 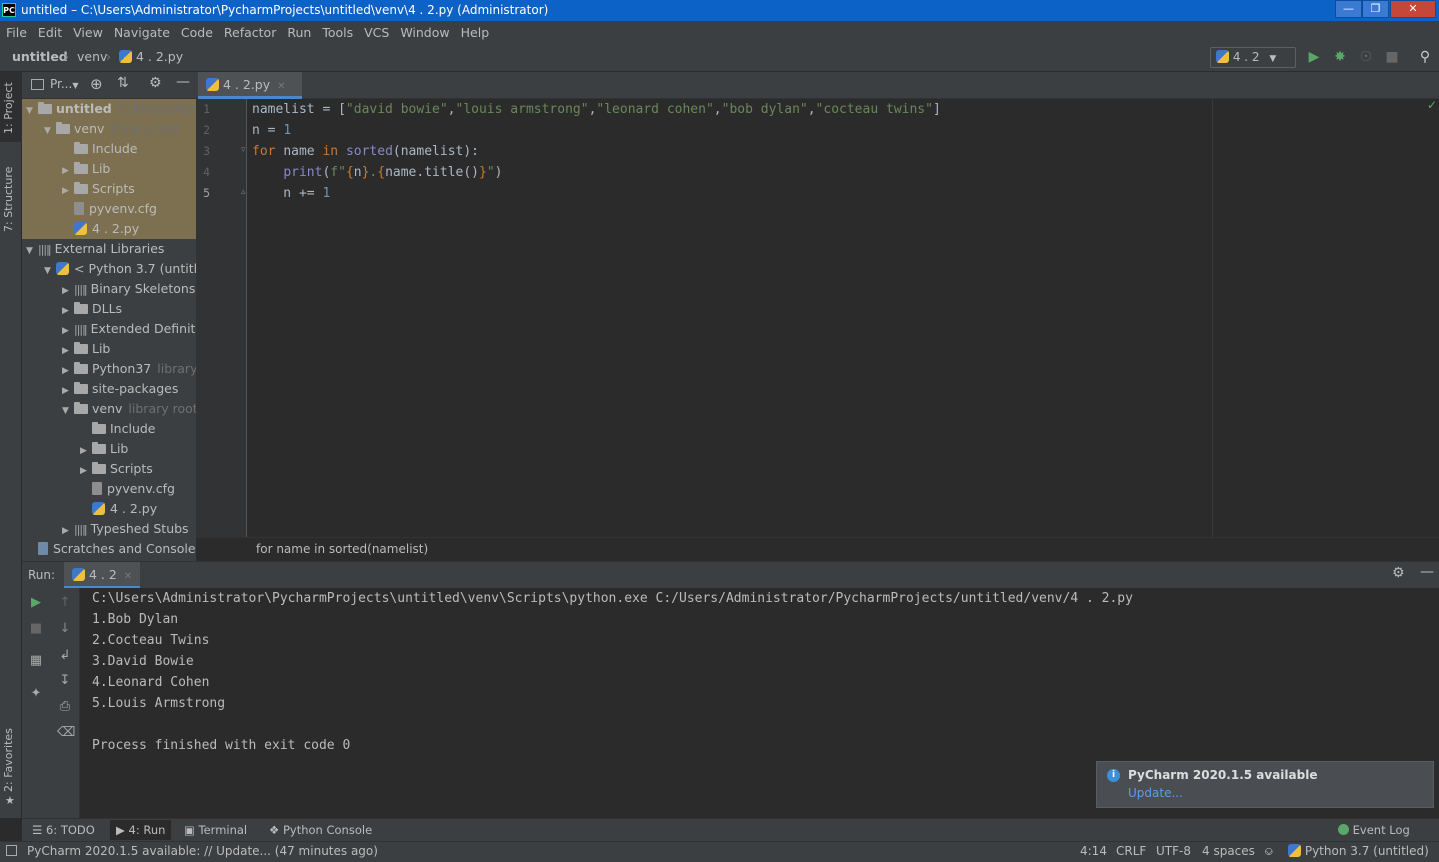 What do you see at coordinates (337, 30) in the screenshot?
I see `menu-tools: Tools` at bounding box center [337, 30].